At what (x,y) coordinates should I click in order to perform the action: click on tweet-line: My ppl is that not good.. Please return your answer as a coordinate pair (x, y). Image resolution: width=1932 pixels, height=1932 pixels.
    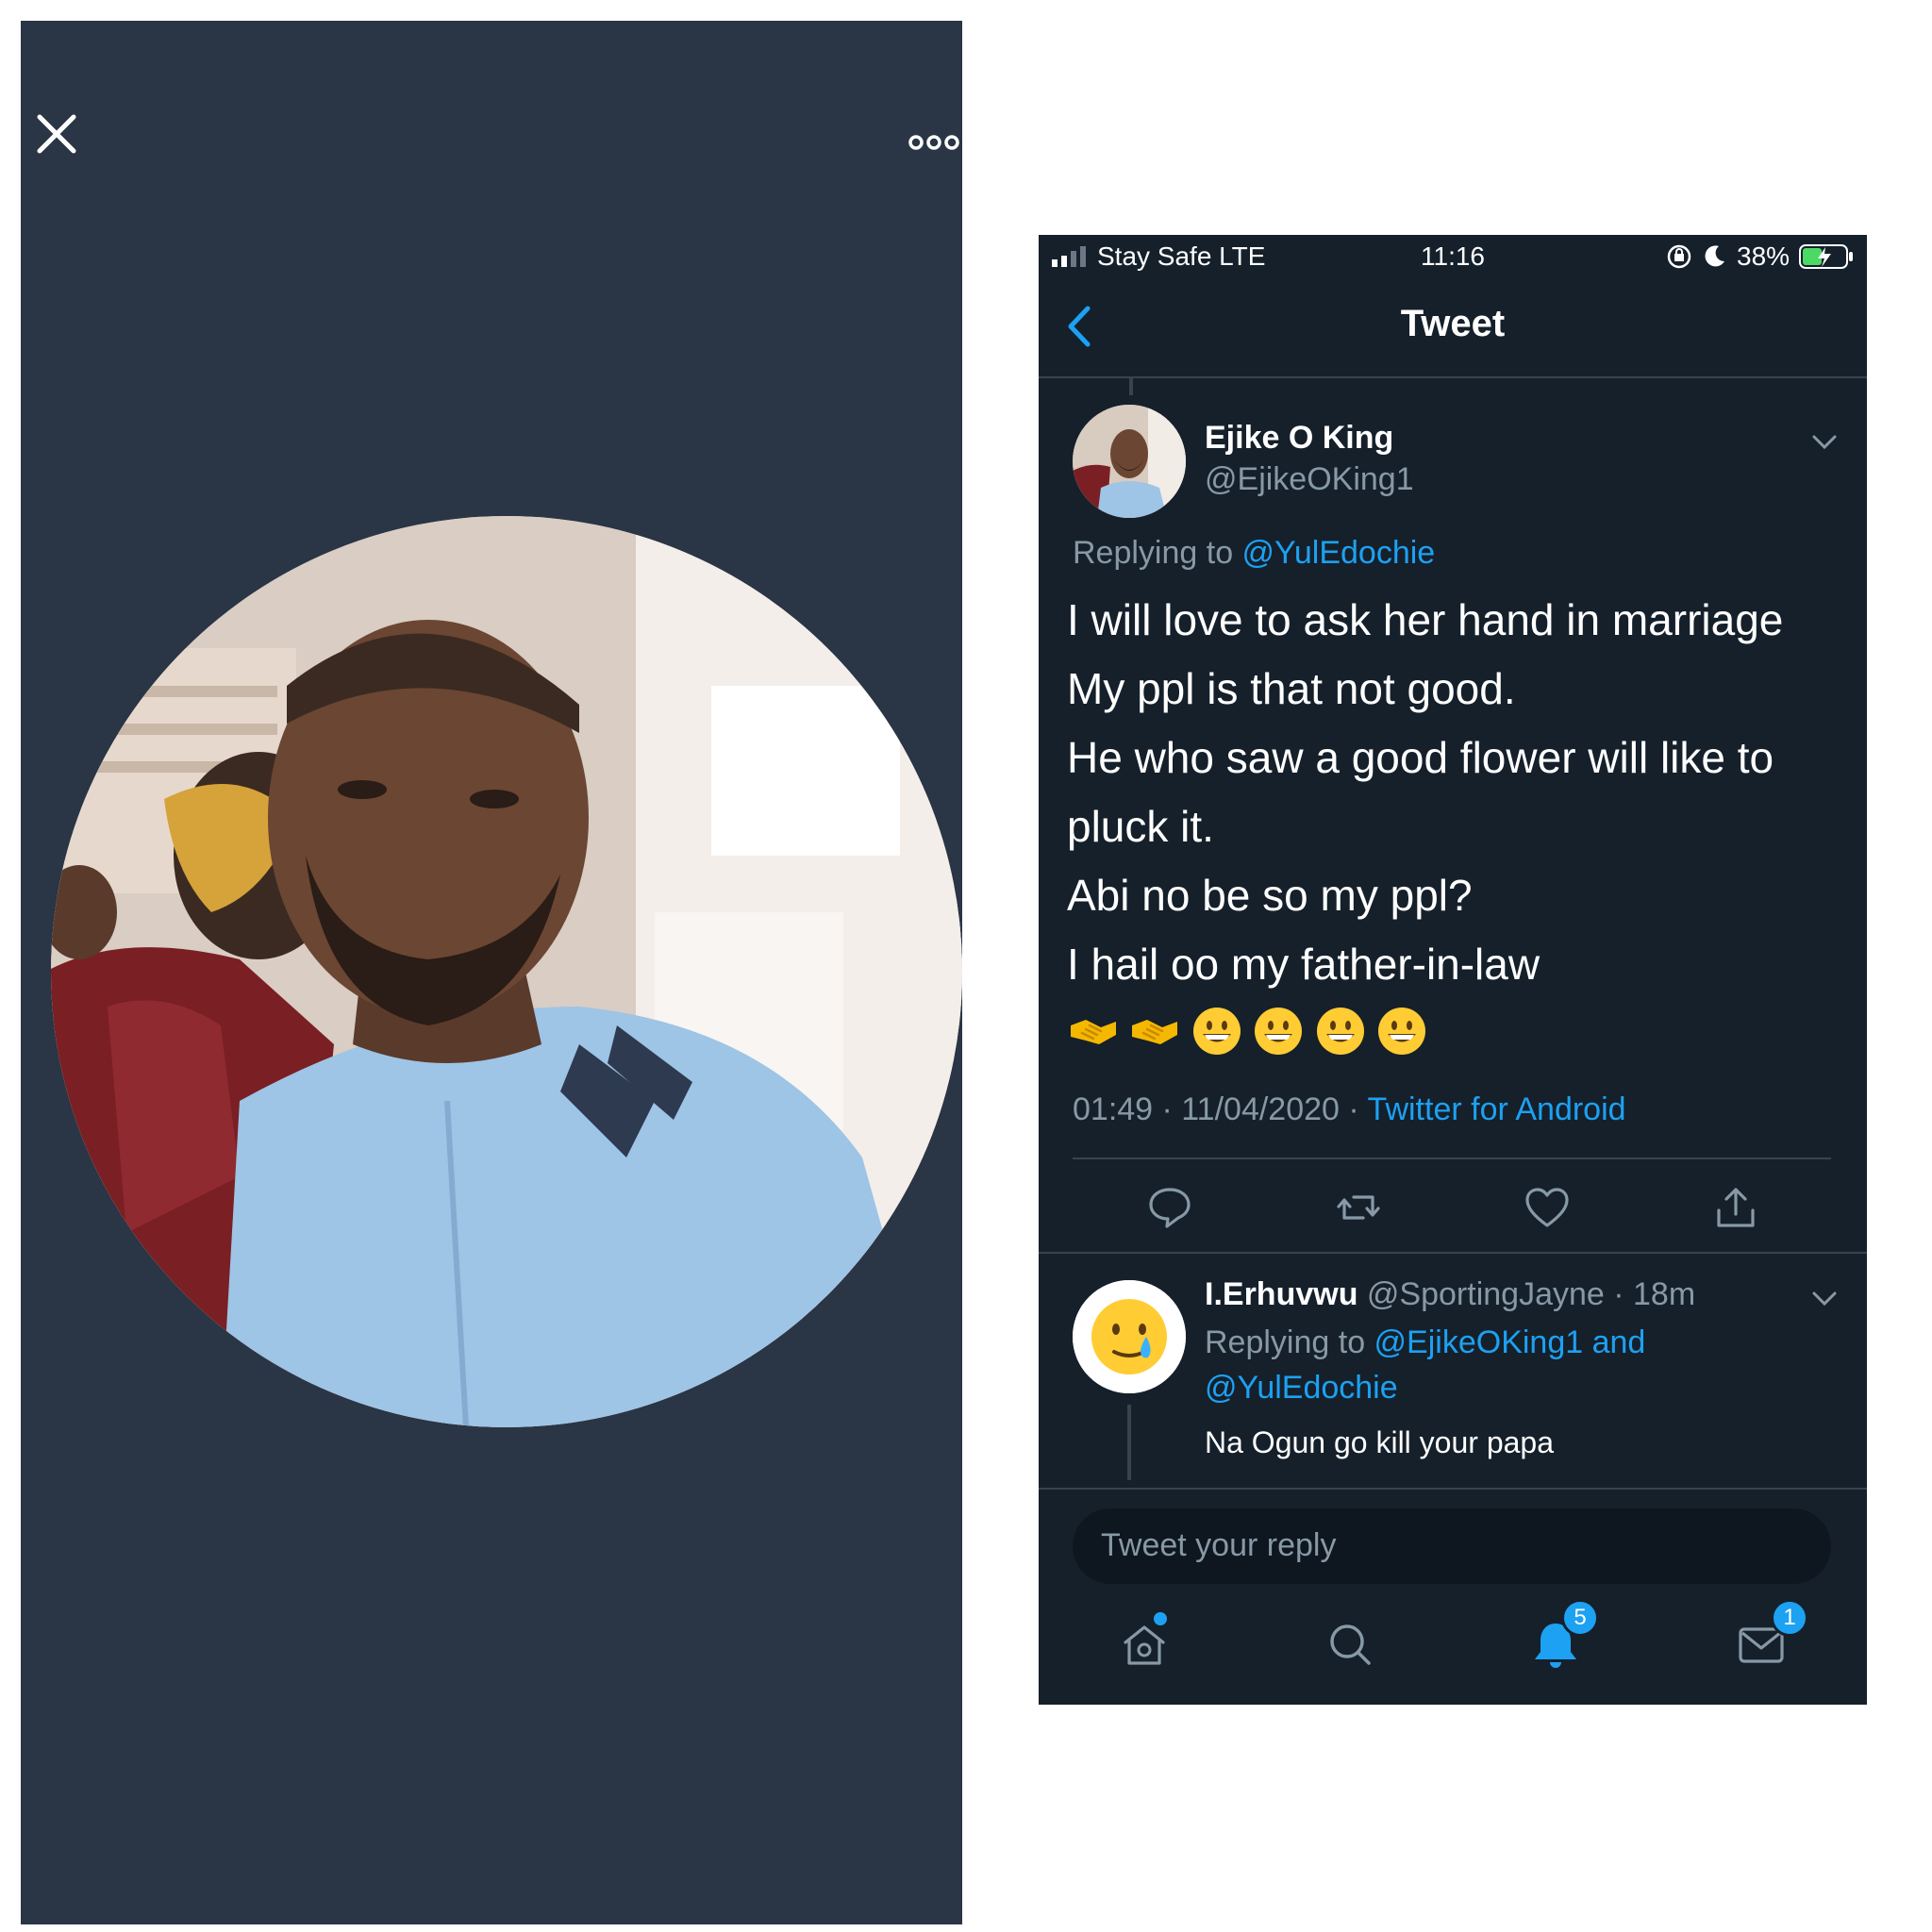
    Looking at the image, I should click on (1292, 688).